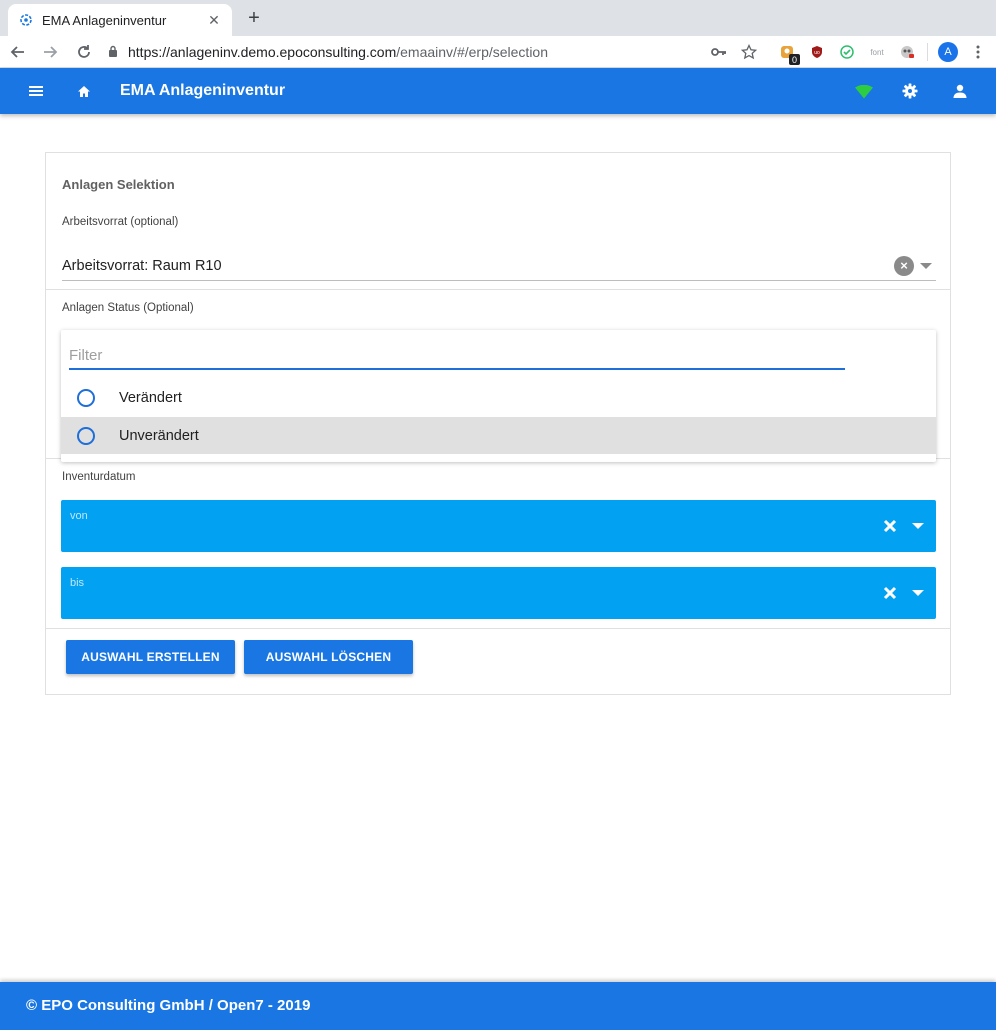 The image size is (996, 1030). I want to click on check-extension-icon, so click(847, 52).